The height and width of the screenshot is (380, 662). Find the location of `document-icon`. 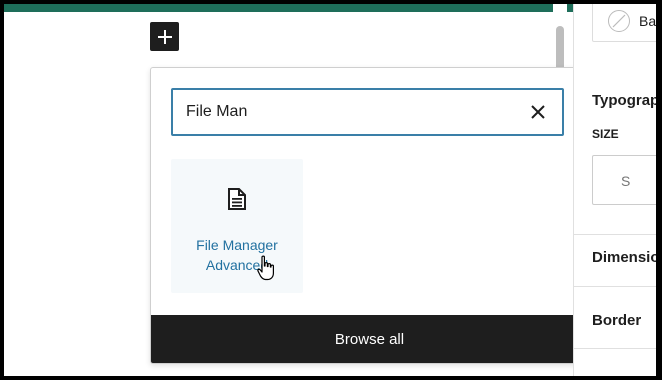

document-icon is located at coordinates (237, 199).